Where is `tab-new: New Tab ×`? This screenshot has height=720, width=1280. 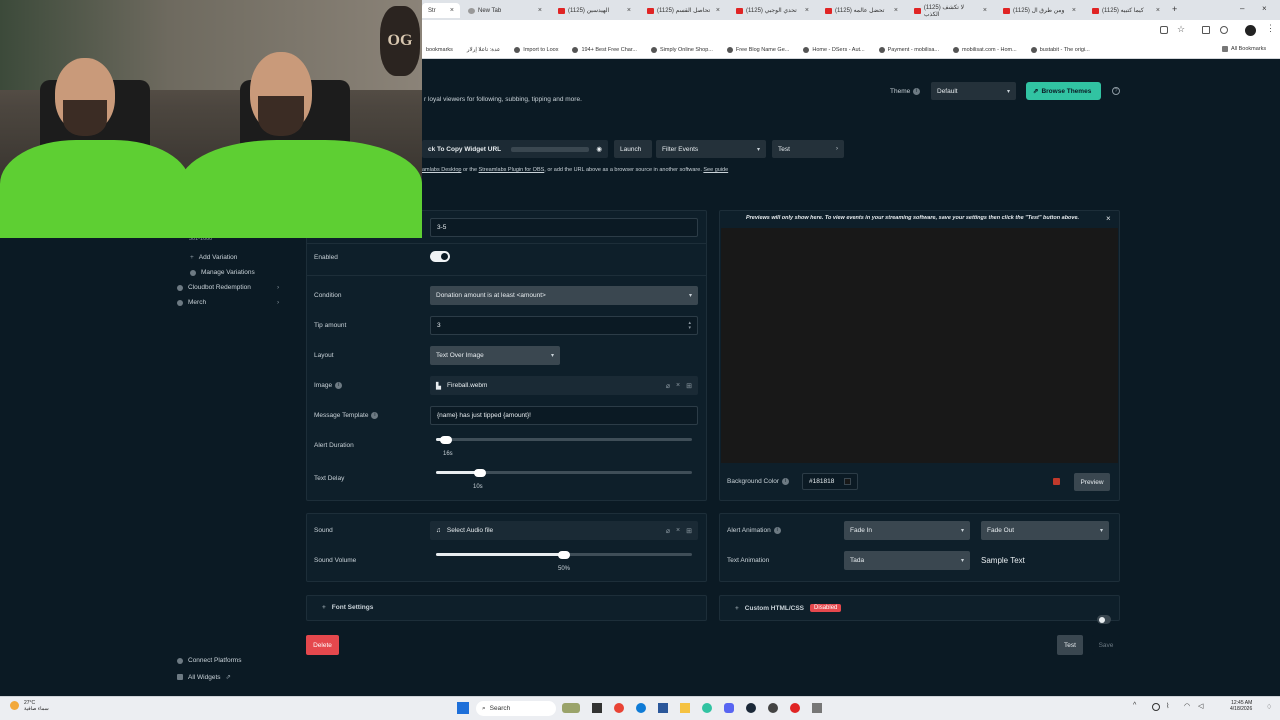
tab-new: New Tab × is located at coordinates (505, 10).